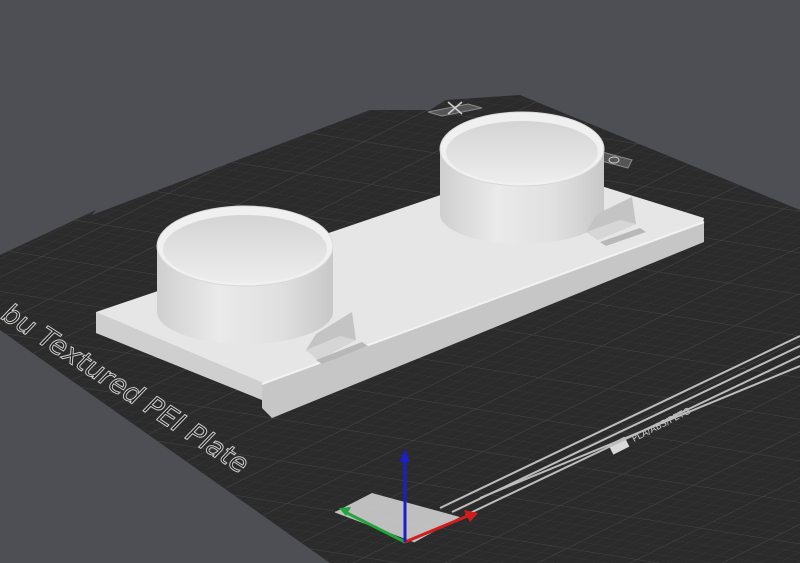  I want to click on cup-right, so click(522, 177).